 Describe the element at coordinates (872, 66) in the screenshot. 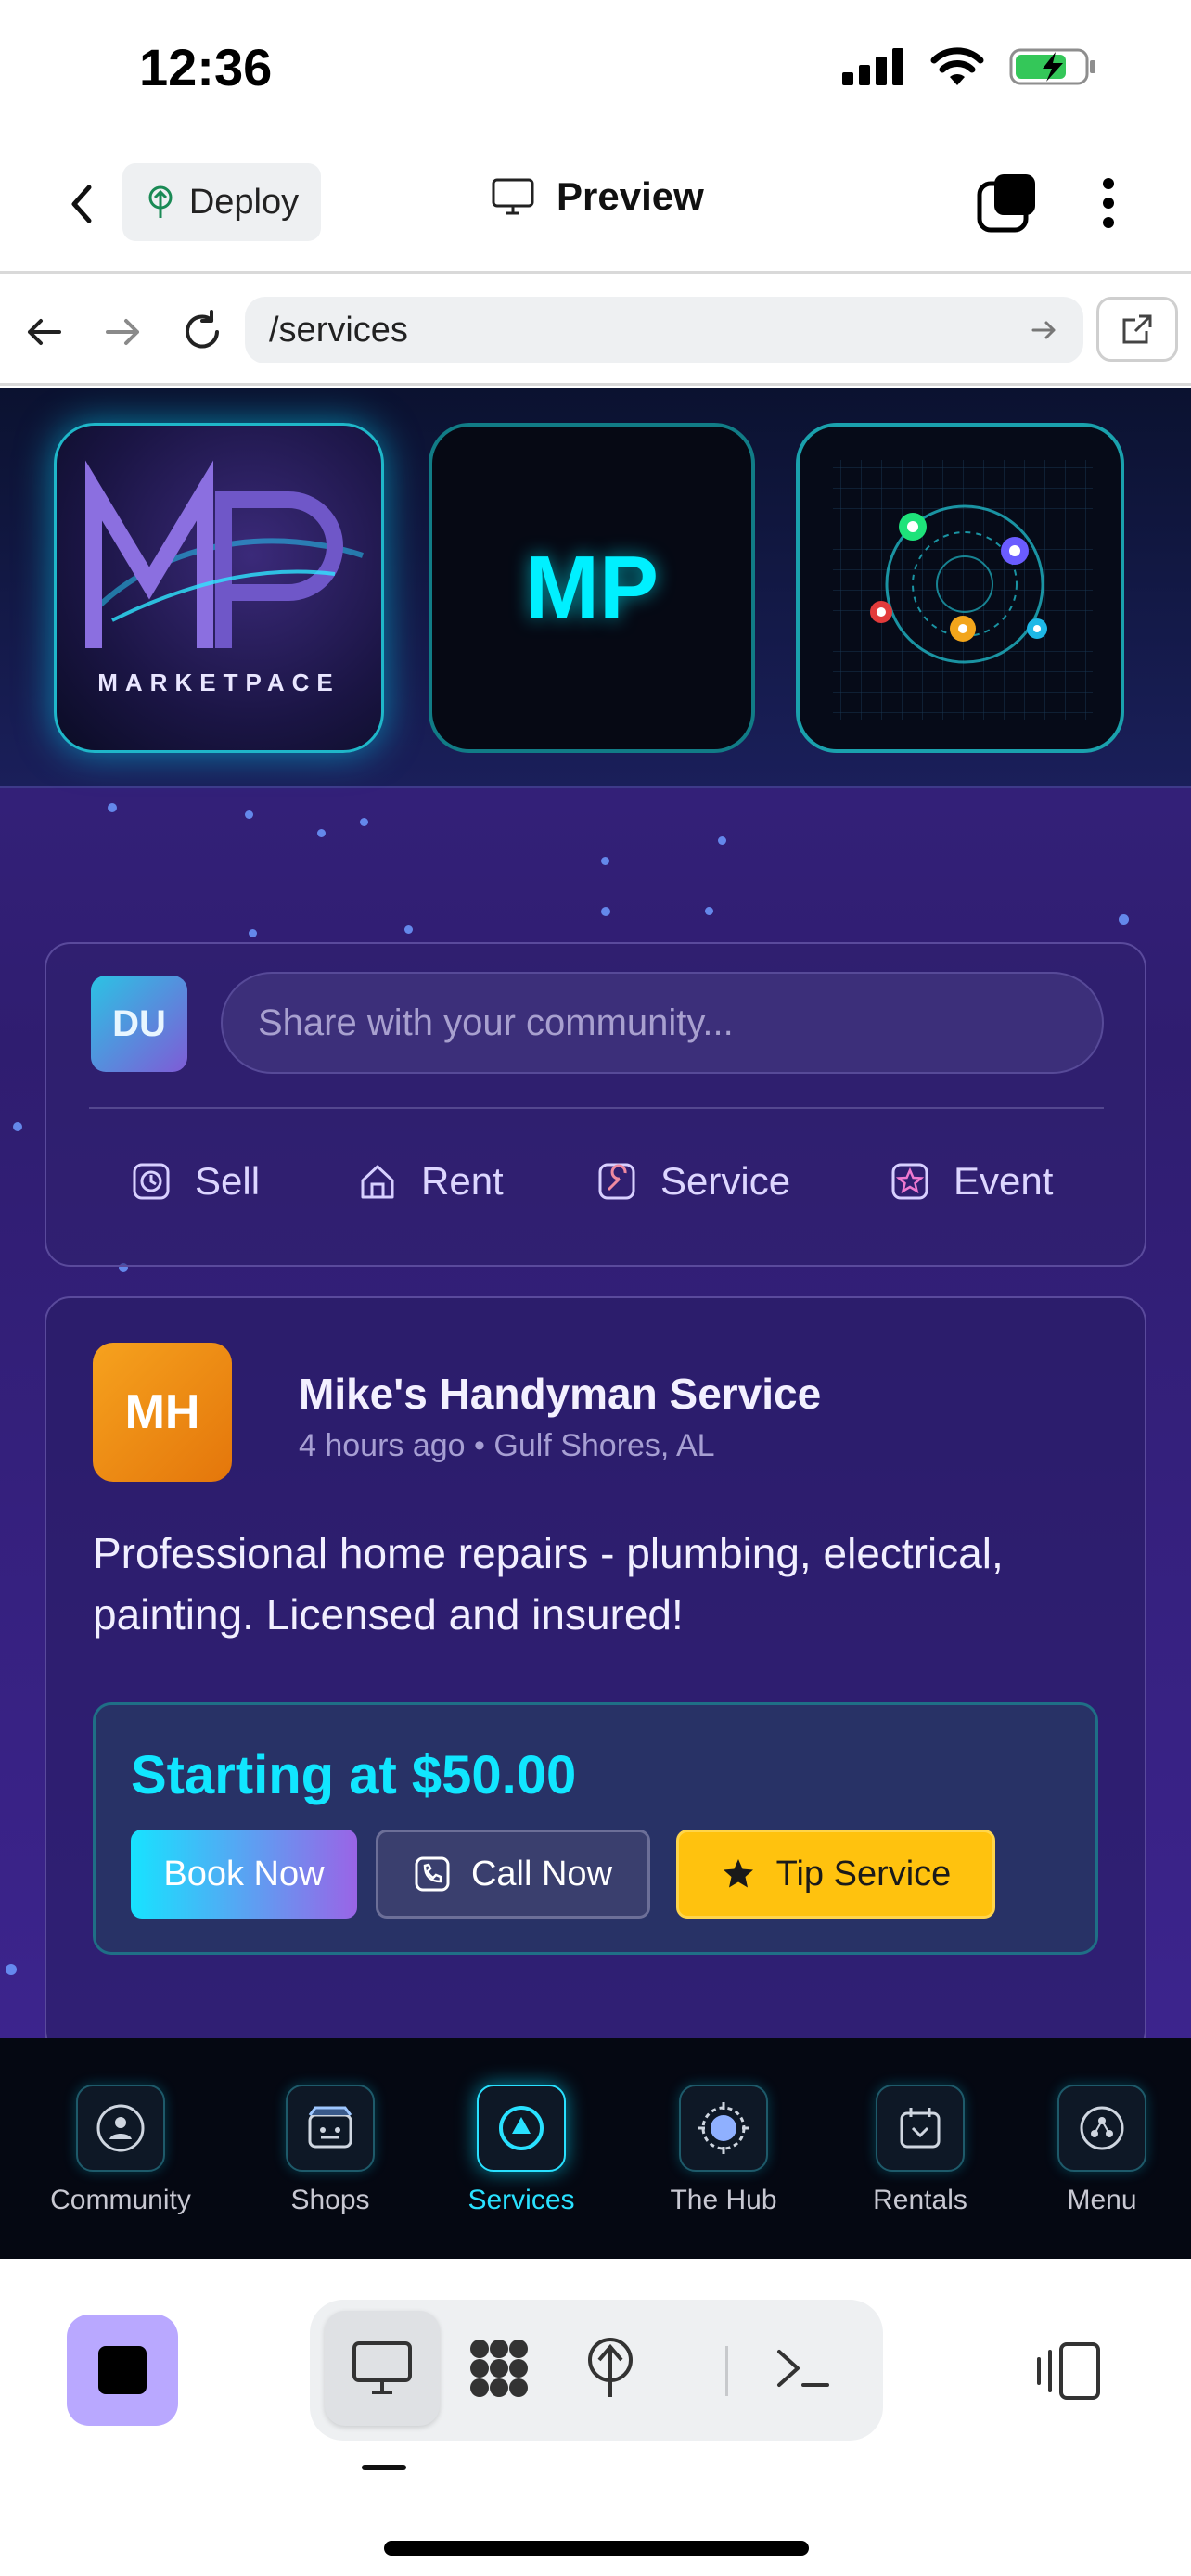

I see `signal-icon` at that location.